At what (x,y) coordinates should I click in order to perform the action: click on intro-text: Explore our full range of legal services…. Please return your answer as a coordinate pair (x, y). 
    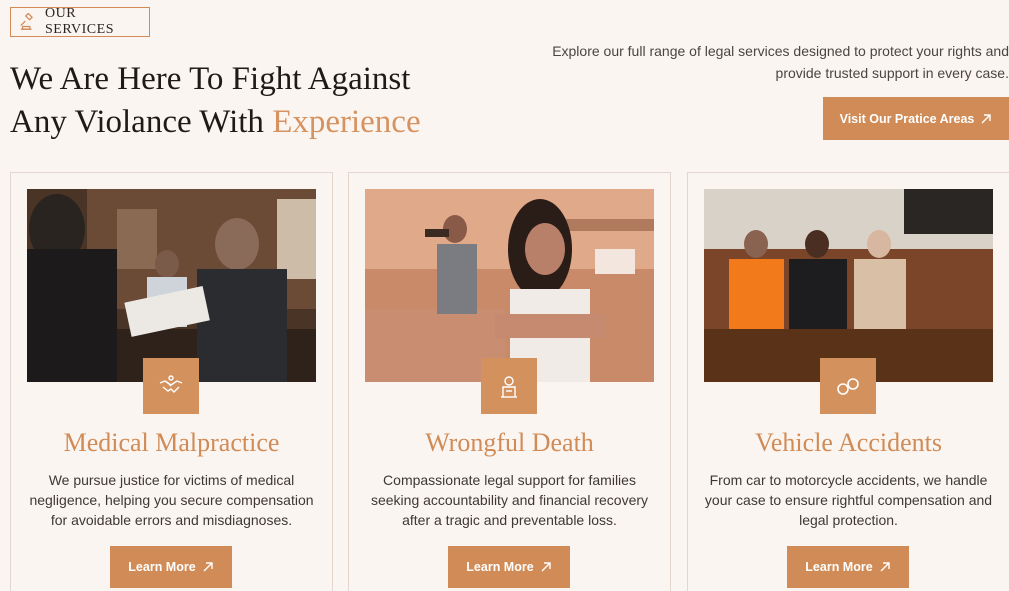
    Looking at the image, I should click on (769, 62).